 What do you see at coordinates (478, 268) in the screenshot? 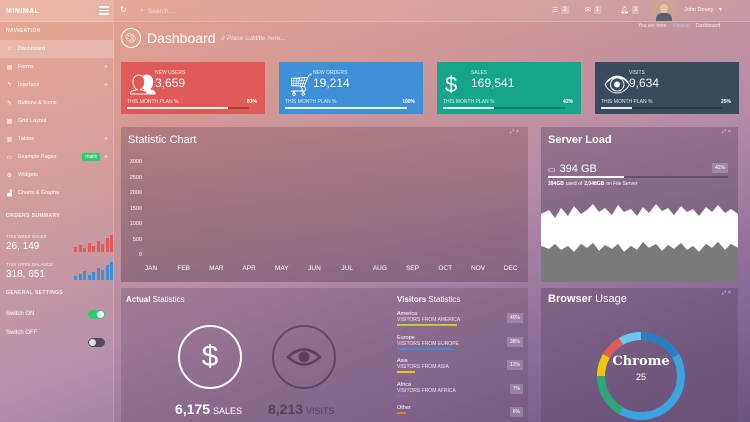
I see `x-tick-label: NOV` at bounding box center [478, 268].